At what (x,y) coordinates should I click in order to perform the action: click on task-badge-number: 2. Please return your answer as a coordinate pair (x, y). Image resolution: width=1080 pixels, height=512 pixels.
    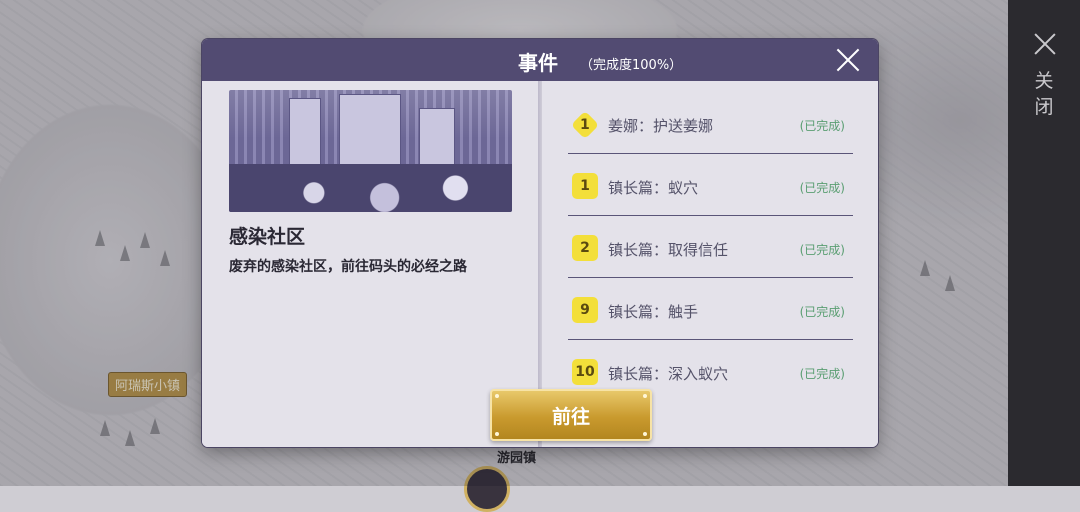
    Looking at the image, I should click on (585, 248).